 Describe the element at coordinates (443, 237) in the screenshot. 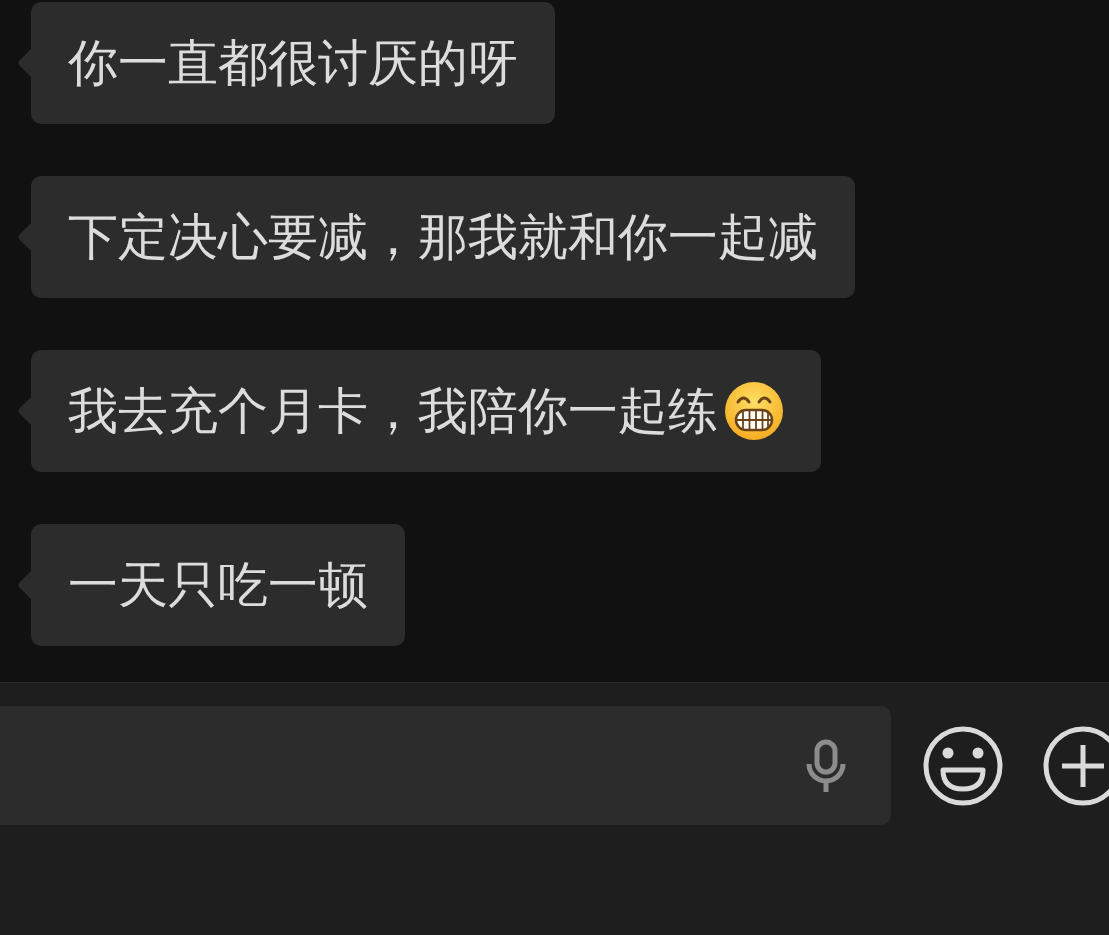

I see `message-text: 下定决心要减，那我就和你一起减` at that location.